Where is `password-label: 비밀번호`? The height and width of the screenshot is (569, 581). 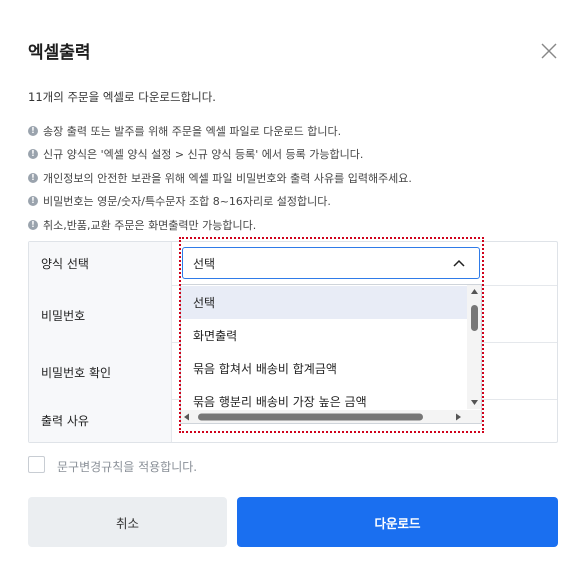
password-label: 비밀번호 is located at coordinates (100, 313).